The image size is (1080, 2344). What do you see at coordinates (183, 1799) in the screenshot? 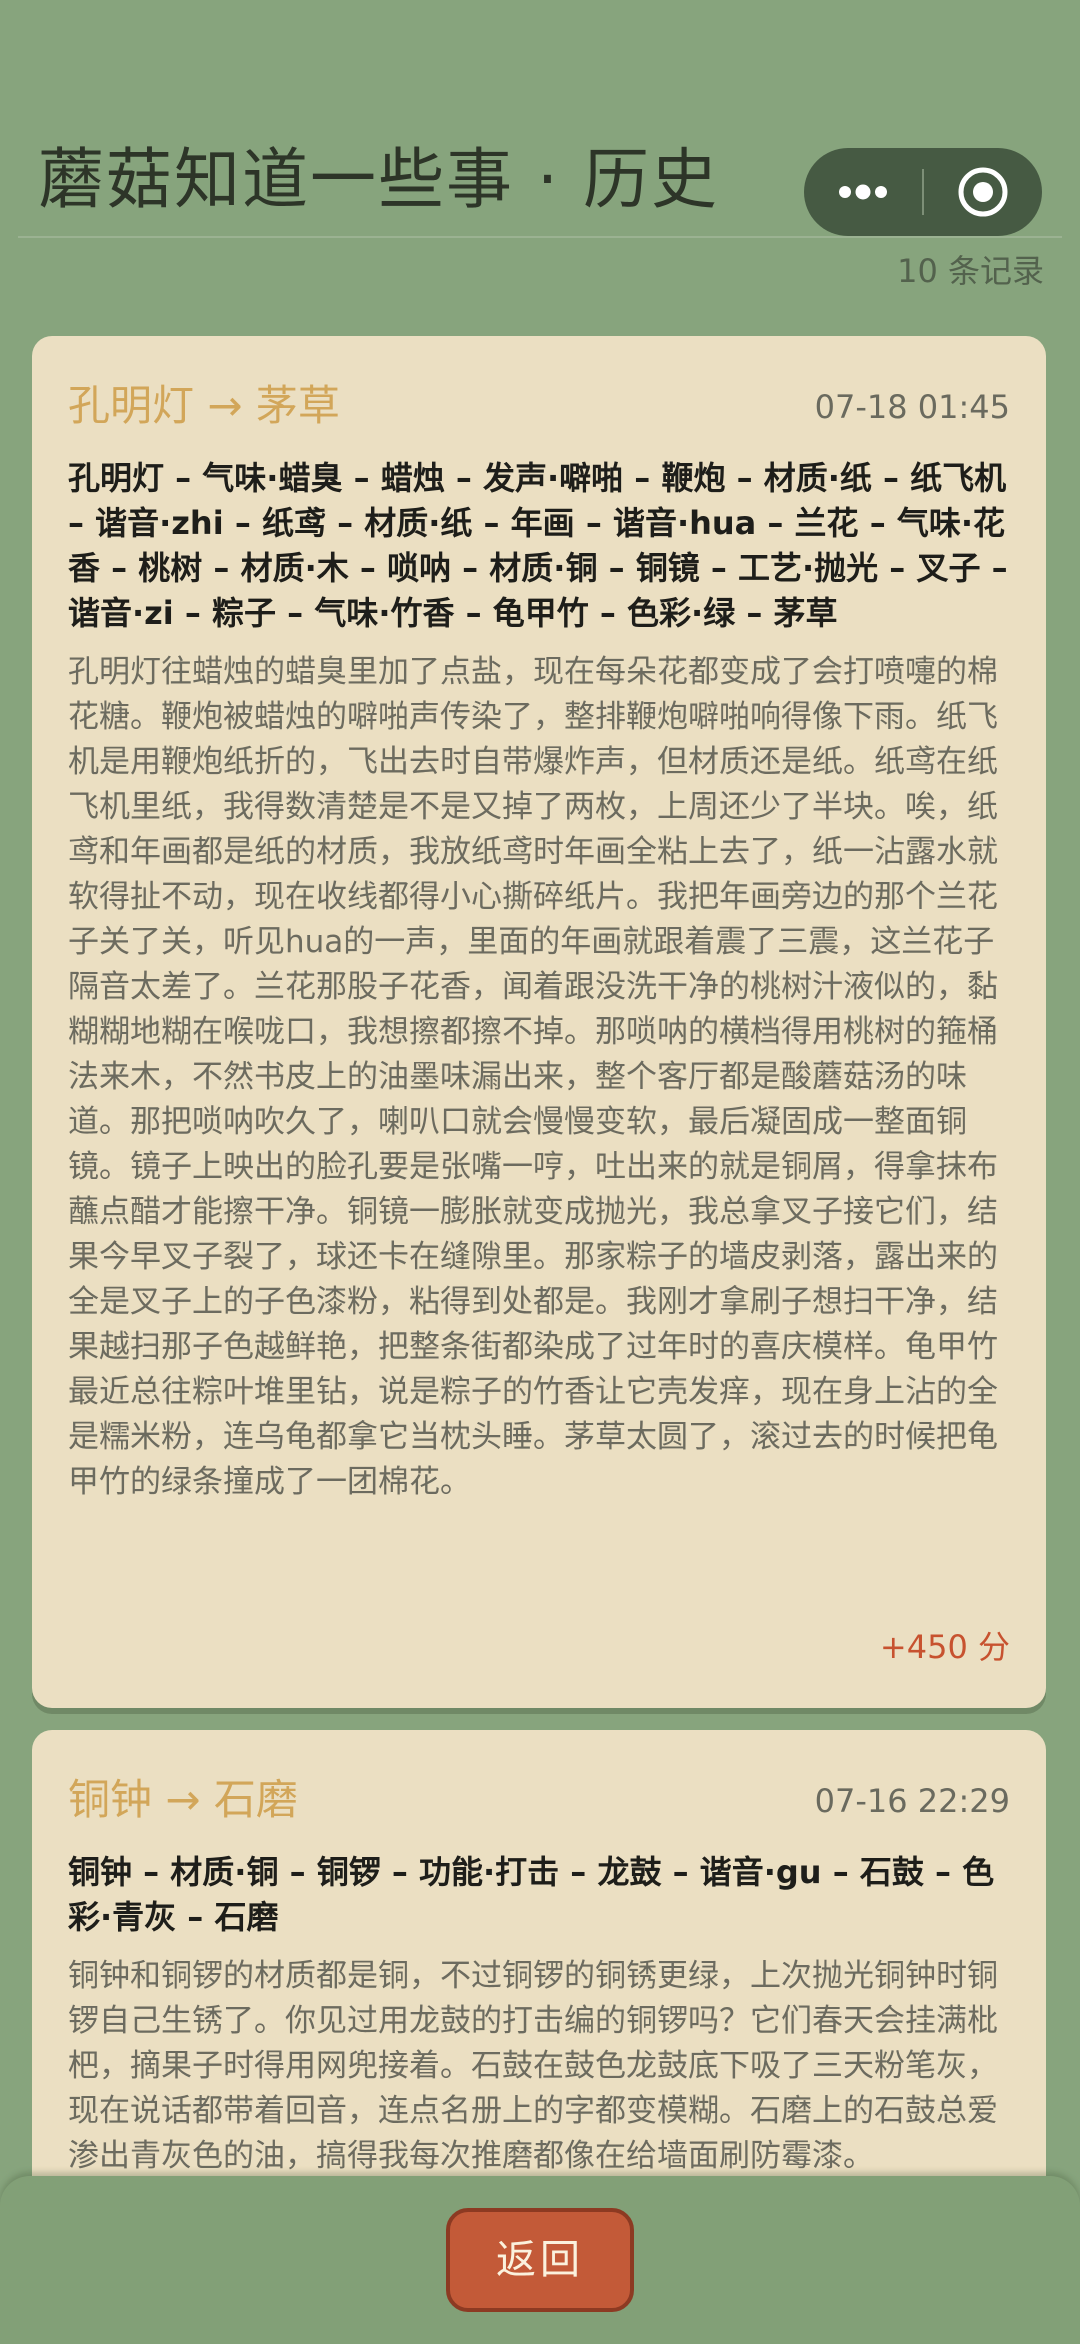
I see `card-title: 铜钟 → 石磨` at bounding box center [183, 1799].